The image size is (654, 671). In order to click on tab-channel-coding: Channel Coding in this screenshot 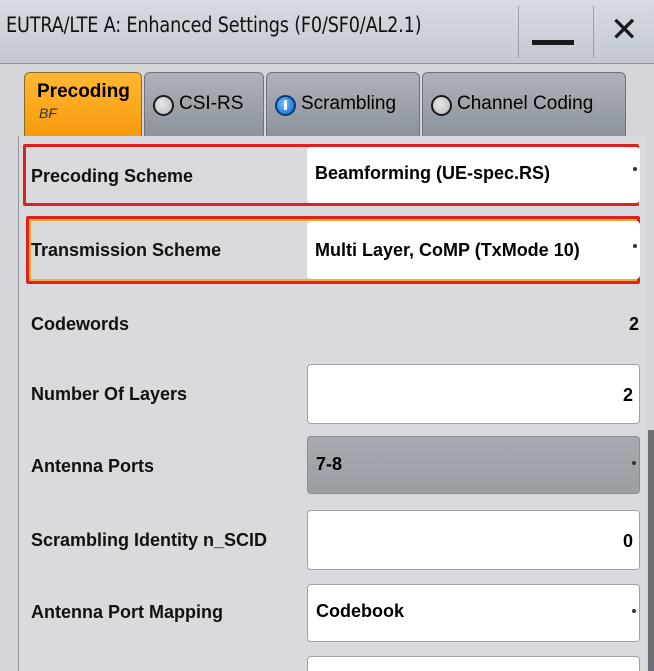, I will do `click(524, 104)`.